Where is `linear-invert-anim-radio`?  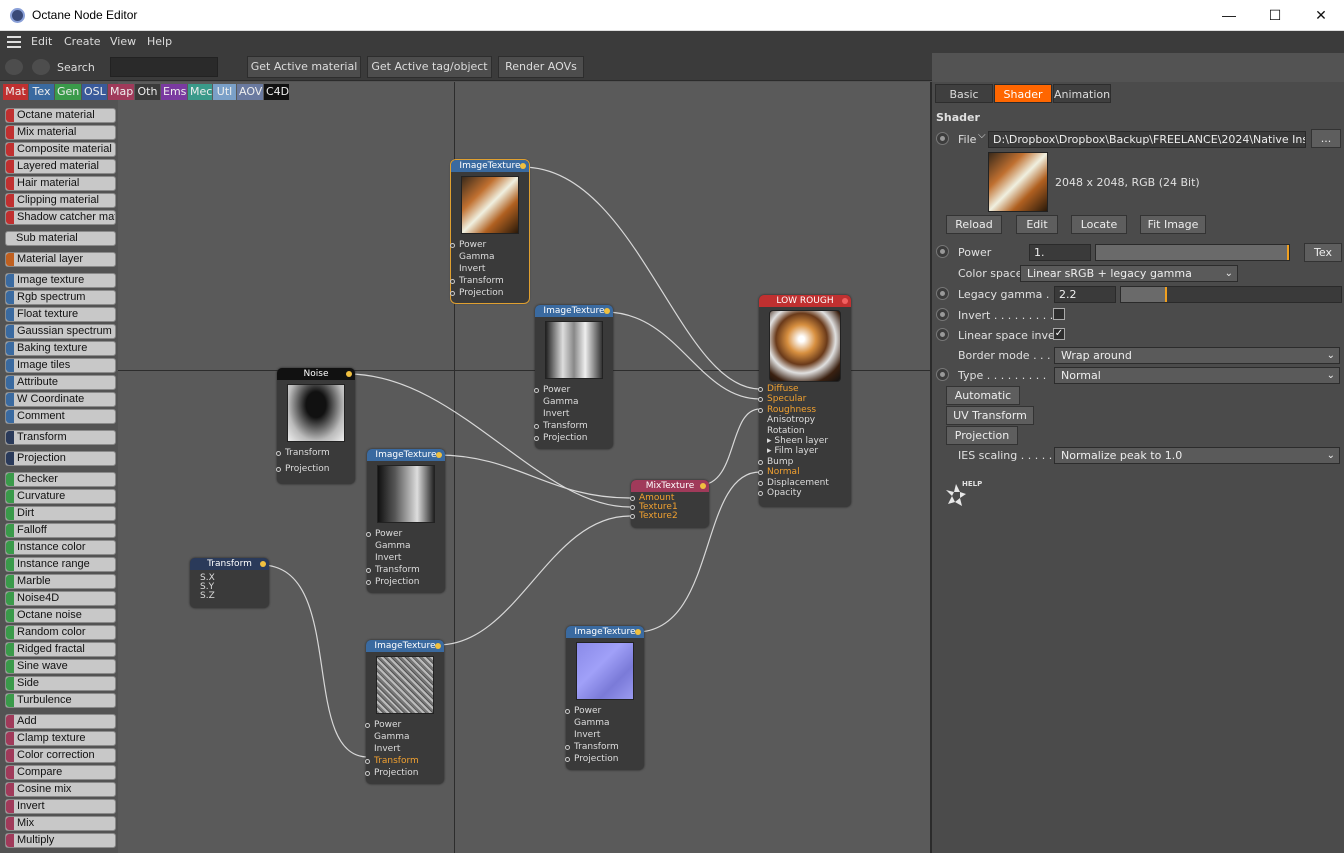 linear-invert-anim-radio is located at coordinates (942, 334).